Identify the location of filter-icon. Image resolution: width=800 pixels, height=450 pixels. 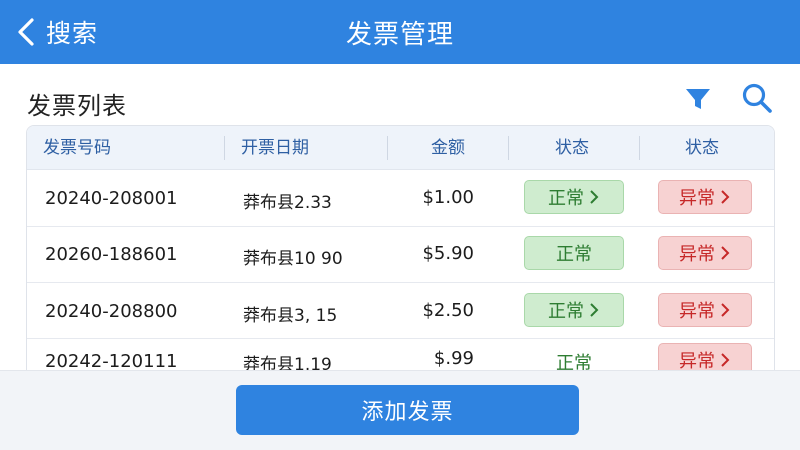
(698, 99).